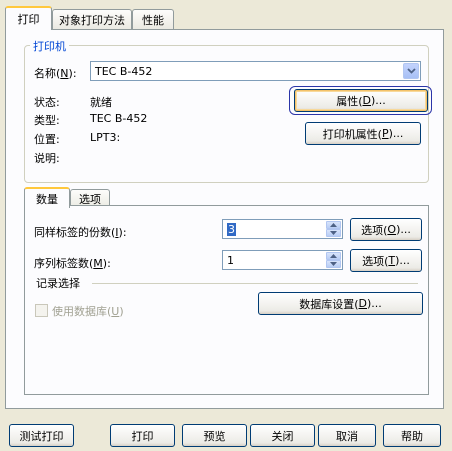 The width and height of the screenshot is (452, 451). What do you see at coordinates (282, 260) in the screenshot?
I see `serial-spinner: 1` at bounding box center [282, 260].